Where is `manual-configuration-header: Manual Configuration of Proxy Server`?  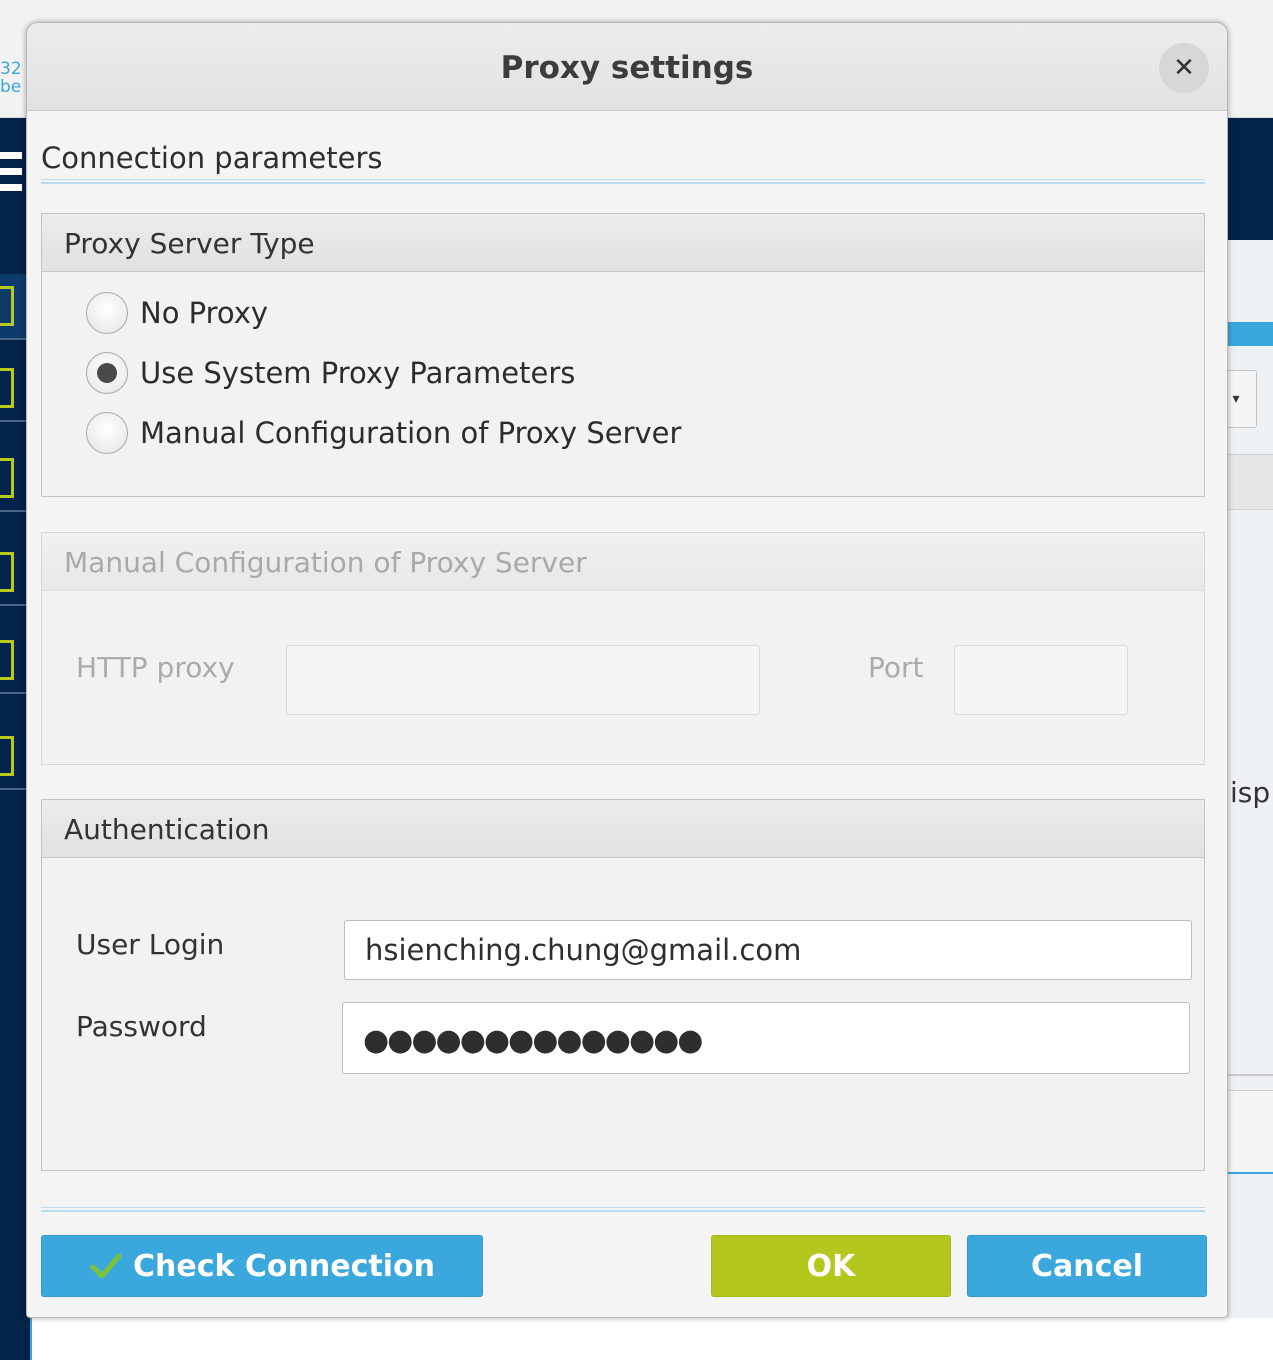
manual-configuration-header: Manual Configuration of Proxy Server is located at coordinates (623, 562).